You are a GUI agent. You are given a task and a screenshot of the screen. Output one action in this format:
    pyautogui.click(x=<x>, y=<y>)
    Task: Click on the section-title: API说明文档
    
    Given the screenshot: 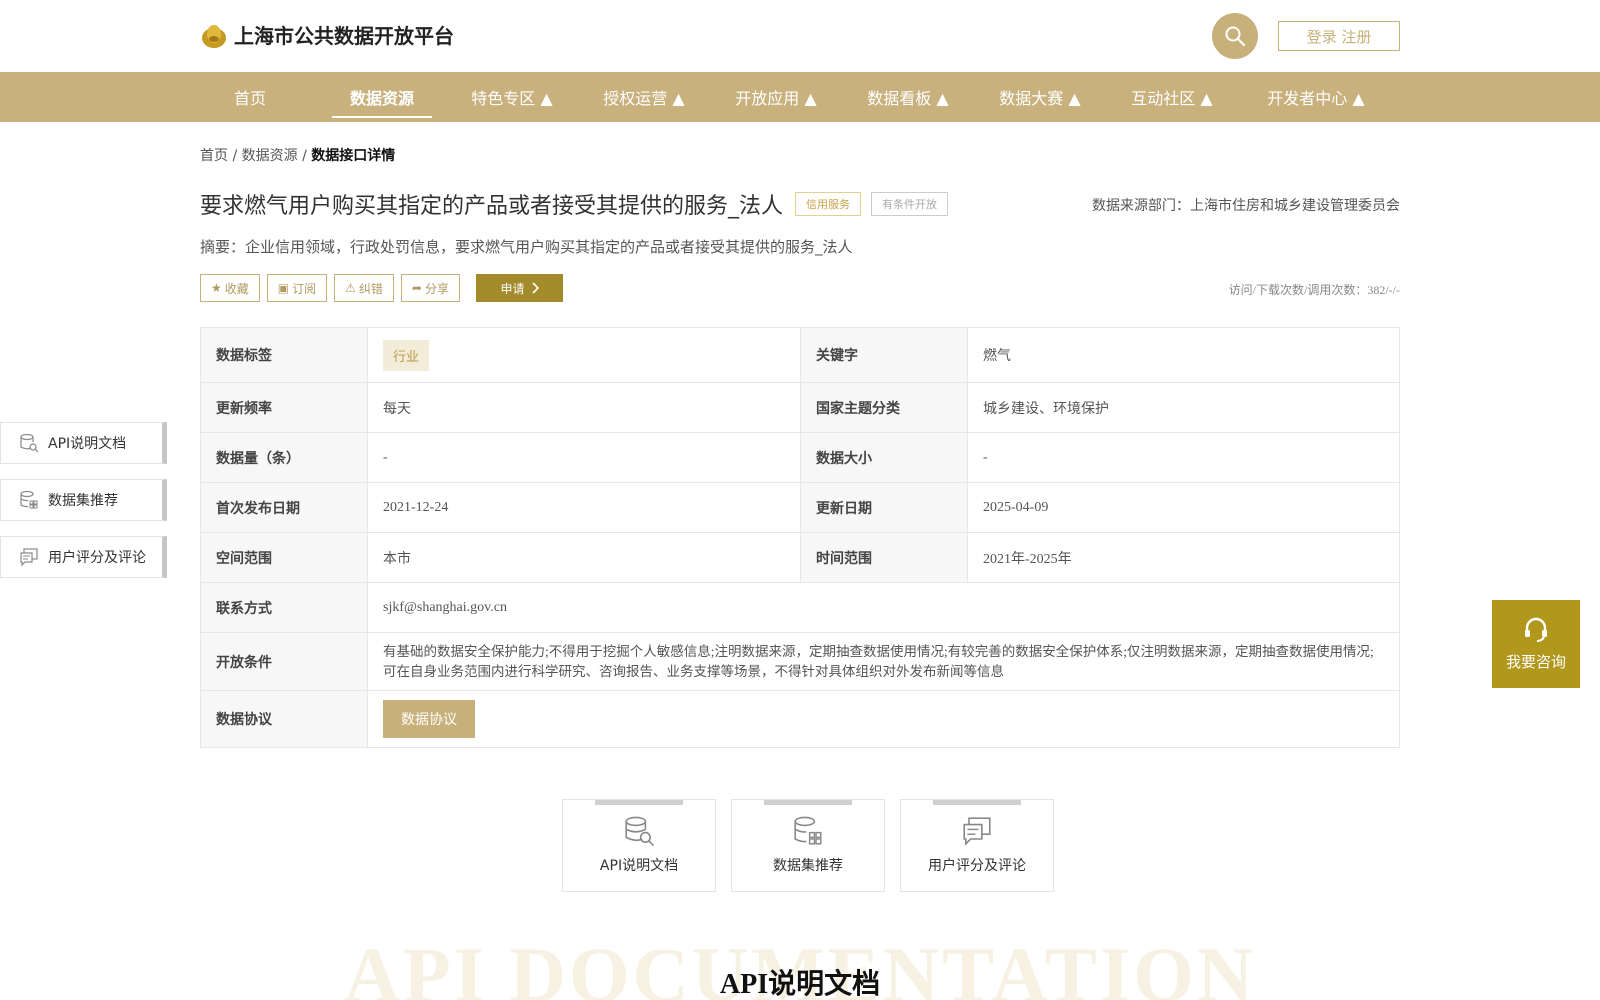 What is the action you would take?
    pyautogui.click(x=800, y=984)
    